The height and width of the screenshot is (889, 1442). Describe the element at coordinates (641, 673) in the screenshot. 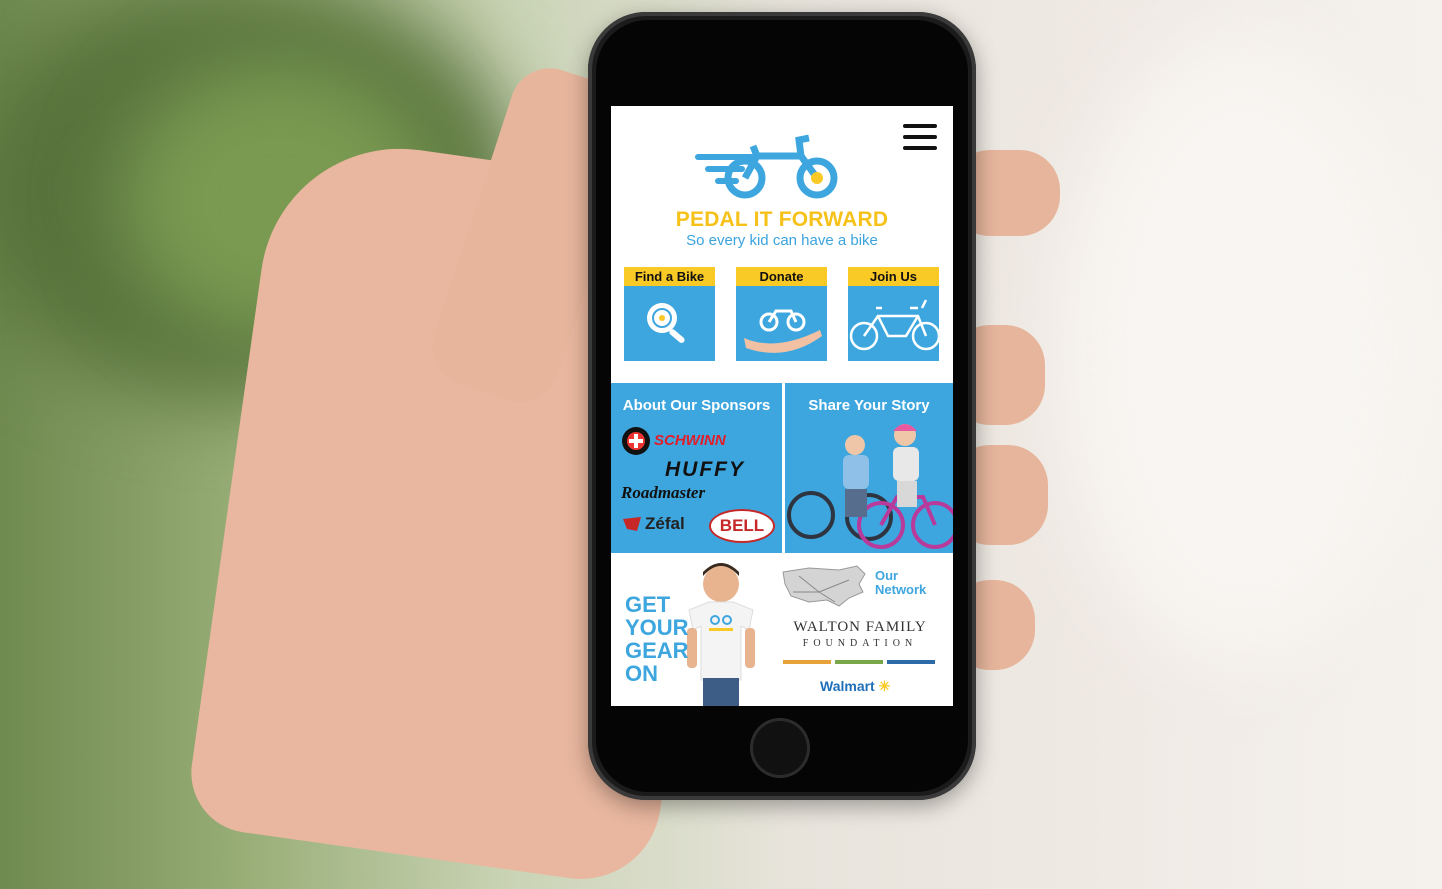

I see `gear-line: ON` at that location.